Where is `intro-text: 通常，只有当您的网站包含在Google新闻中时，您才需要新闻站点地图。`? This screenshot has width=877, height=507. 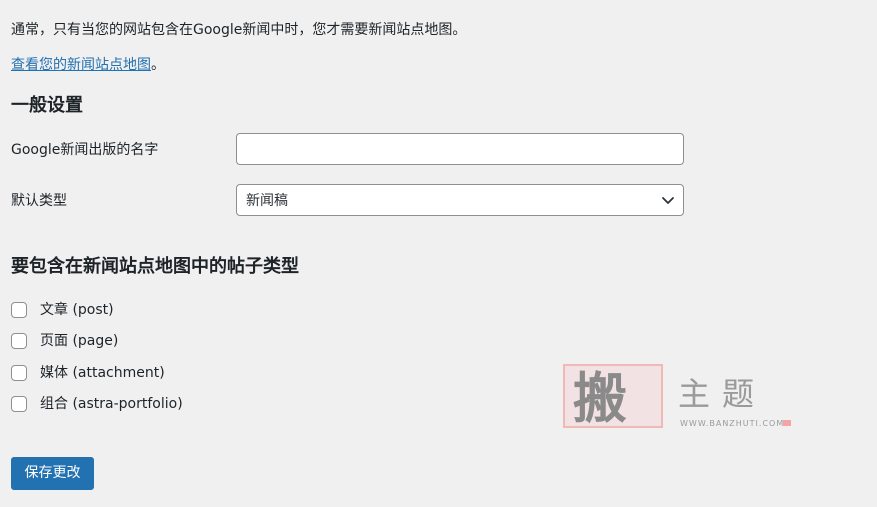
intro-text: 通常，只有当您的网站包含在Google新闻中时，您才需要新闻站点地图。 is located at coordinates (239, 30).